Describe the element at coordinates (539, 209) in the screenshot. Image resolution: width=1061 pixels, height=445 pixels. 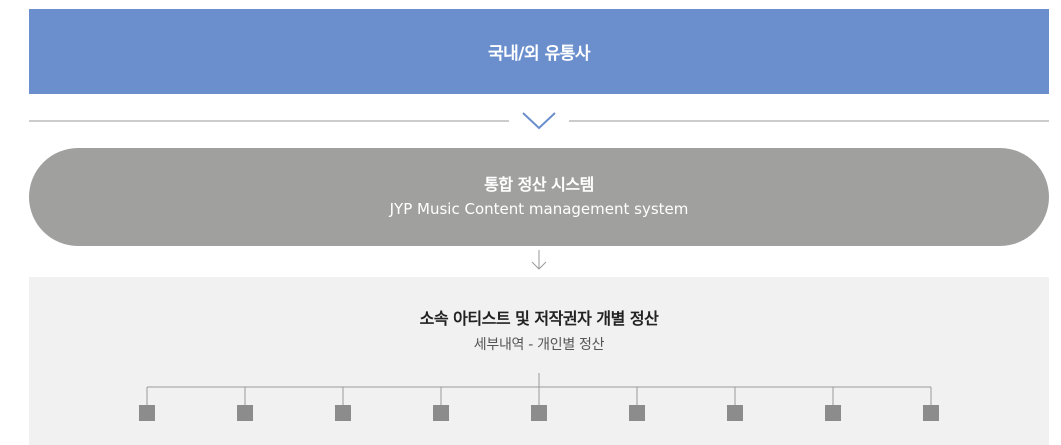
I see `system-subtitle: JYP Music Content management system` at that location.